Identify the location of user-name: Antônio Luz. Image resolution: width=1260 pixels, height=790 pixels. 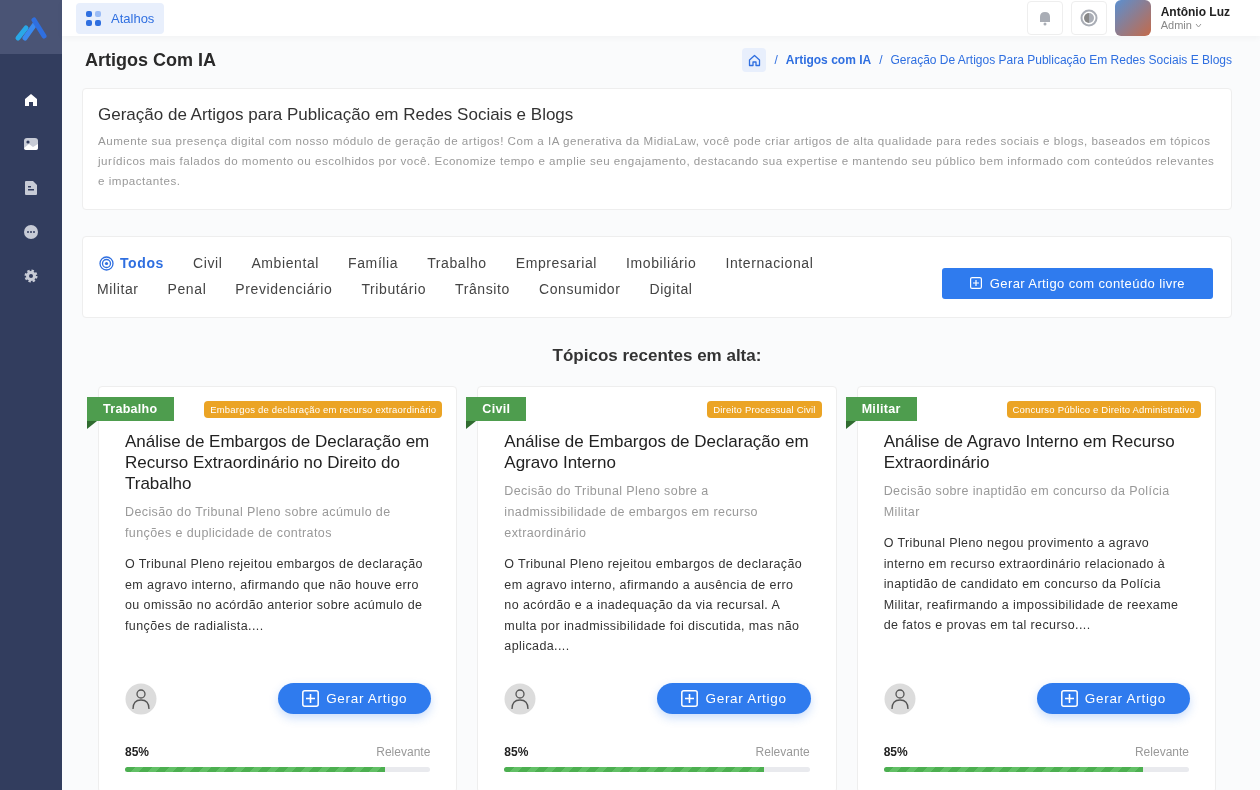
(1195, 12).